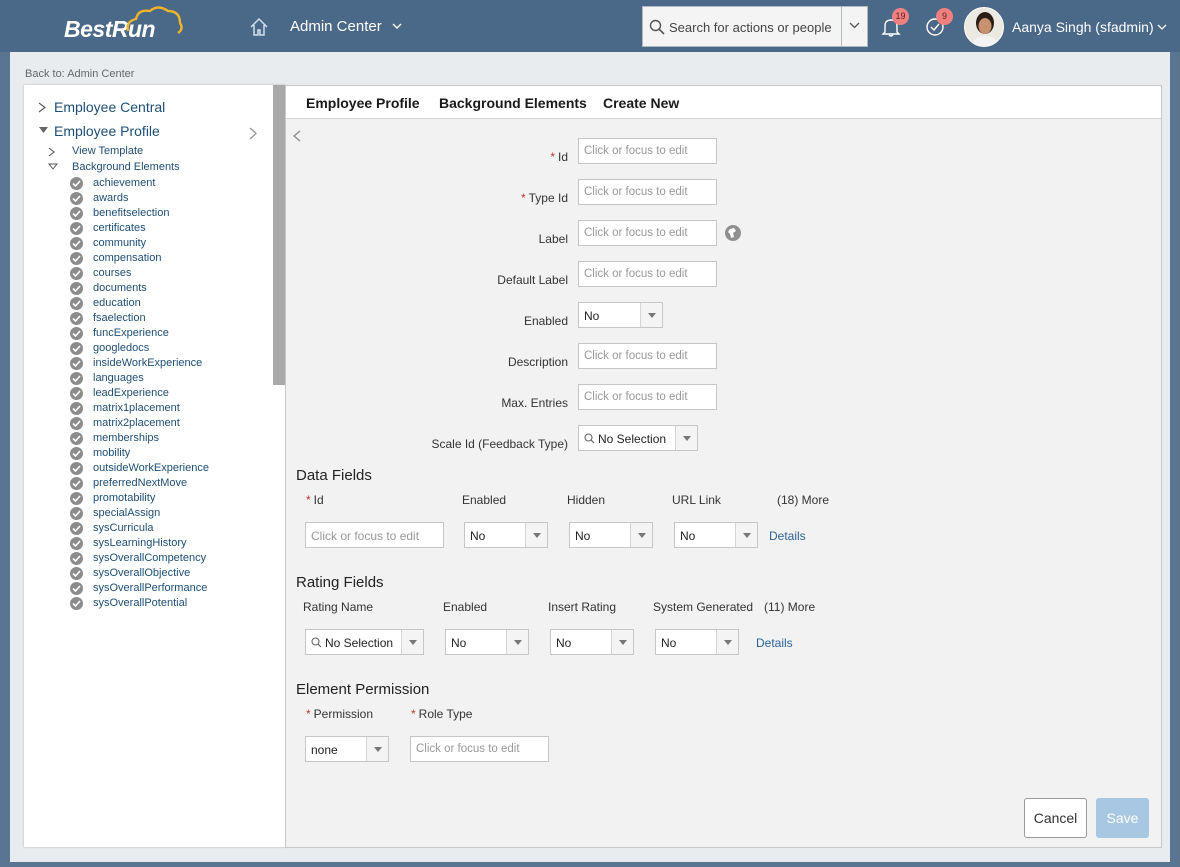 The height and width of the screenshot is (867, 1180). What do you see at coordinates (127, 513) in the screenshot?
I see `list-item-label: specialAssign` at bounding box center [127, 513].